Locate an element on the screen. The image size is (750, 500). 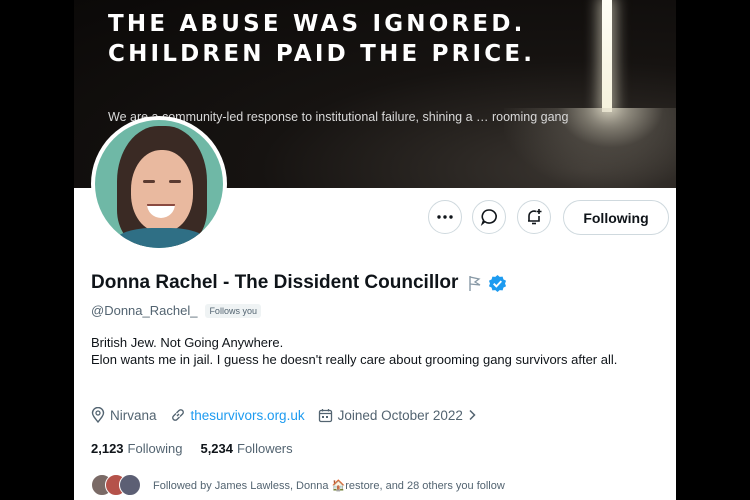
notify-button is located at coordinates (534, 217).